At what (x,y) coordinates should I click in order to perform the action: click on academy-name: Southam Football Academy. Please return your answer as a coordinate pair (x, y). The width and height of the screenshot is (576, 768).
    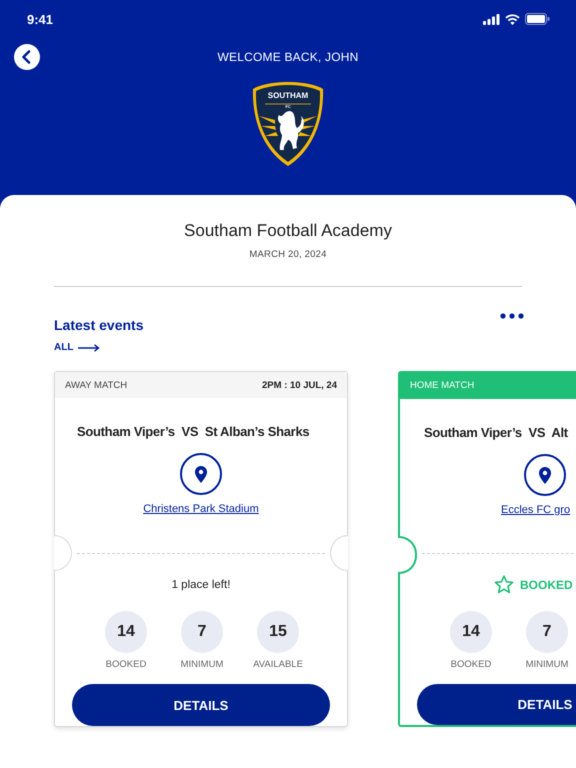
    Looking at the image, I should click on (288, 231).